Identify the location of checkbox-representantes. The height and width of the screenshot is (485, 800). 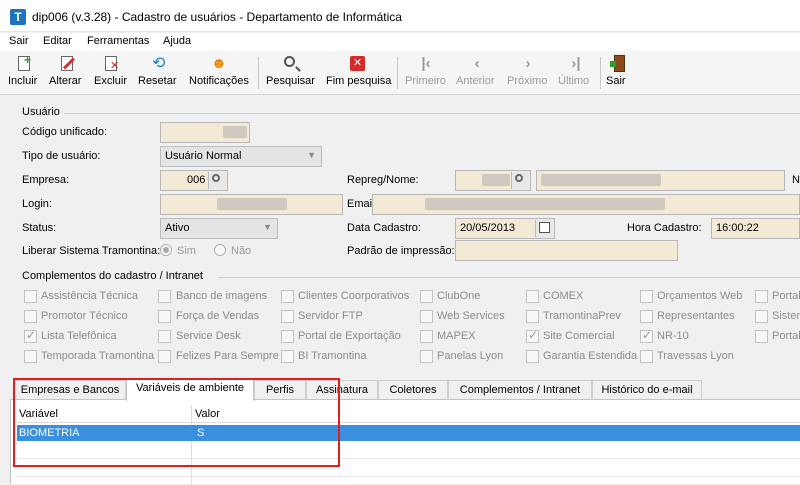
(646, 316).